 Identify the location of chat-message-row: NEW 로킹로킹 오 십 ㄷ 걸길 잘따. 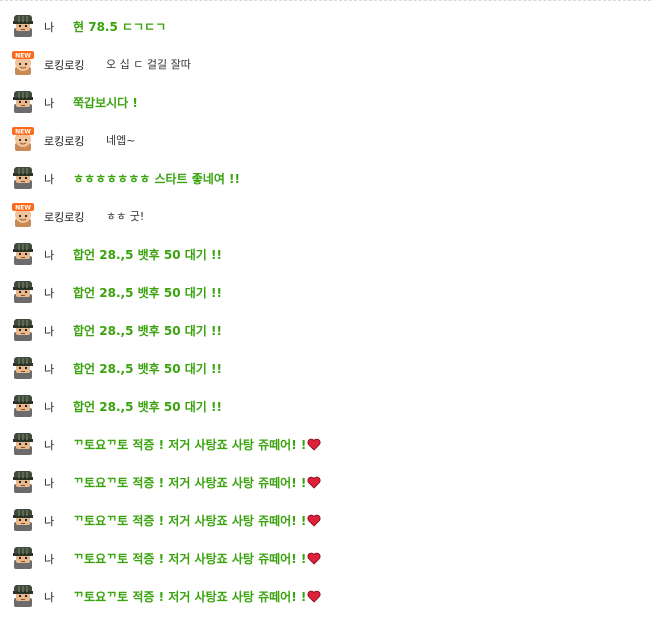
(325, 67).